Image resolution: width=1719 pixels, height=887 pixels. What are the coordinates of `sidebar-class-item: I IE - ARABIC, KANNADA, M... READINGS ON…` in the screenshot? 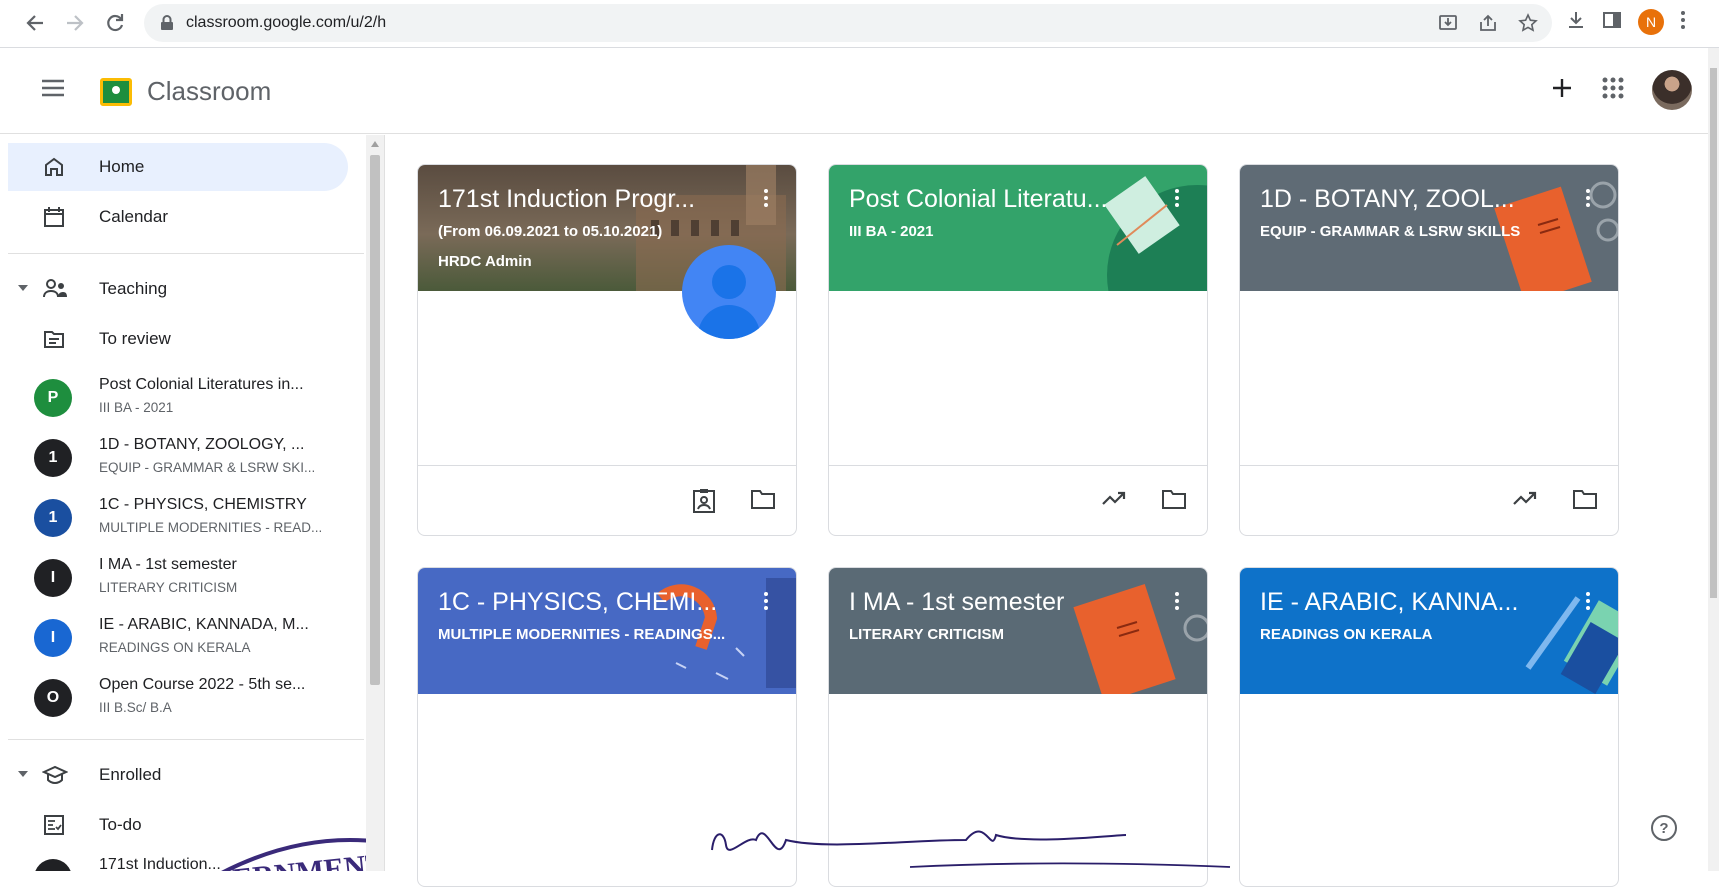 It's located at (178, 637).